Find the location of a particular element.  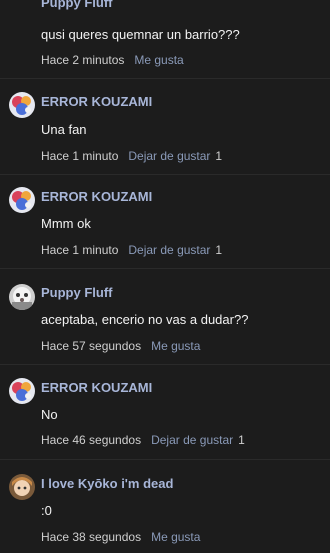

comment-time: Hace 57 segundos is located at coordinates (91, 346).